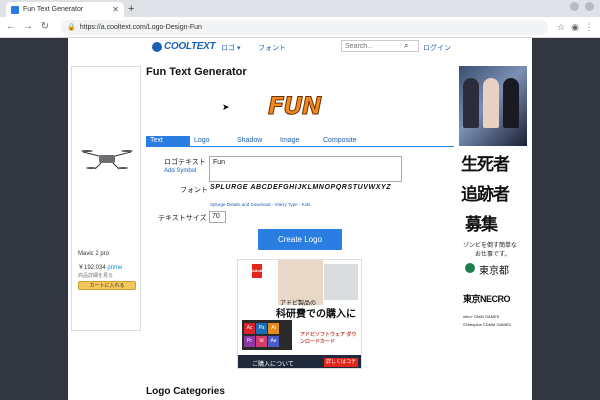  What do you see at coordinates (300, 187) in the screenshot?
I see `font-selector: SPLURGE ABCDEFGHIJKLMNOPQRSTUVWXYZ` at bounding box center [300, 187].